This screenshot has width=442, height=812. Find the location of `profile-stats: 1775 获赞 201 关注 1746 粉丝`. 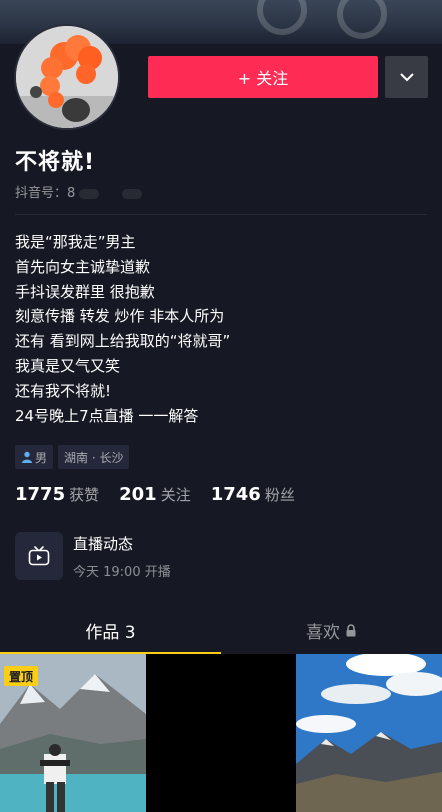

profile-stats: 1775 获赞 201 关注 1746 粉丝 is located at coordinates (165, 494).